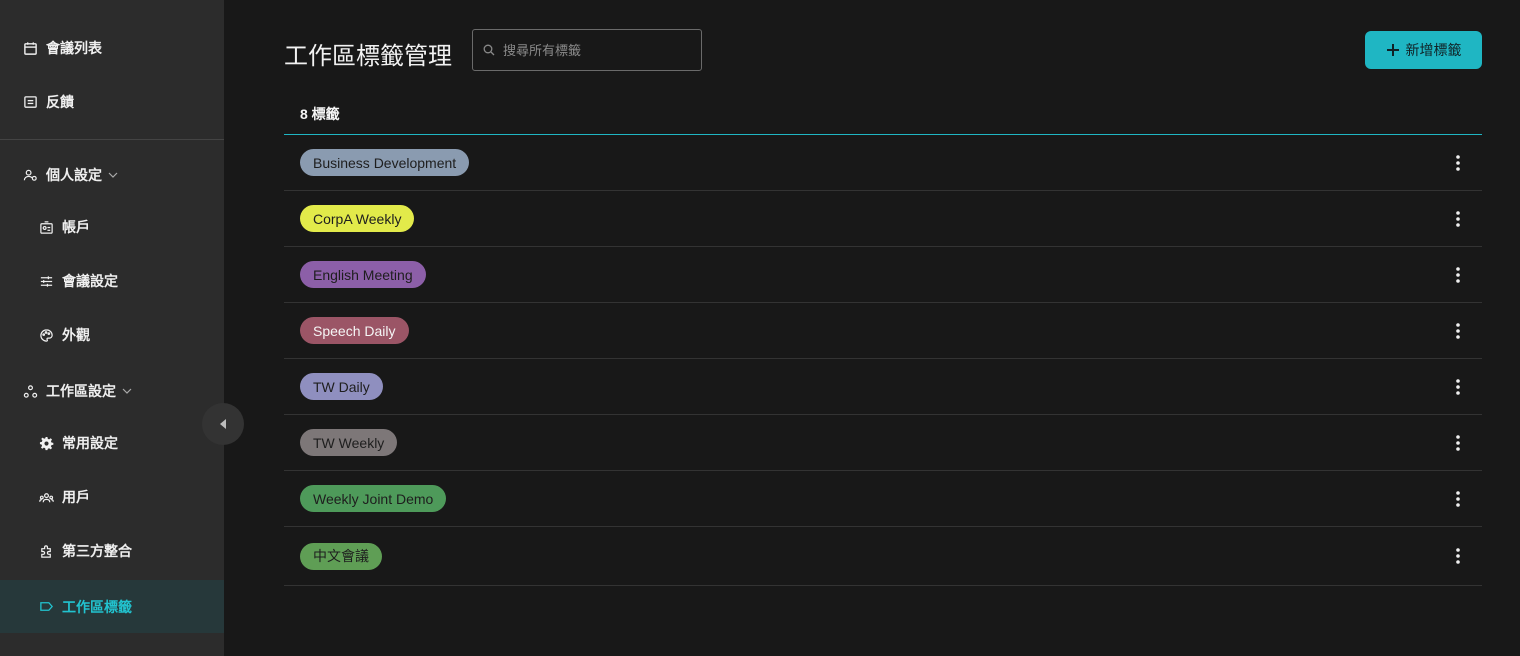  What do you see at coordinates (112, 102) in the screenshot?
I see `sidebar-item-feedback: 反饋` at bounding box center [112, 102].